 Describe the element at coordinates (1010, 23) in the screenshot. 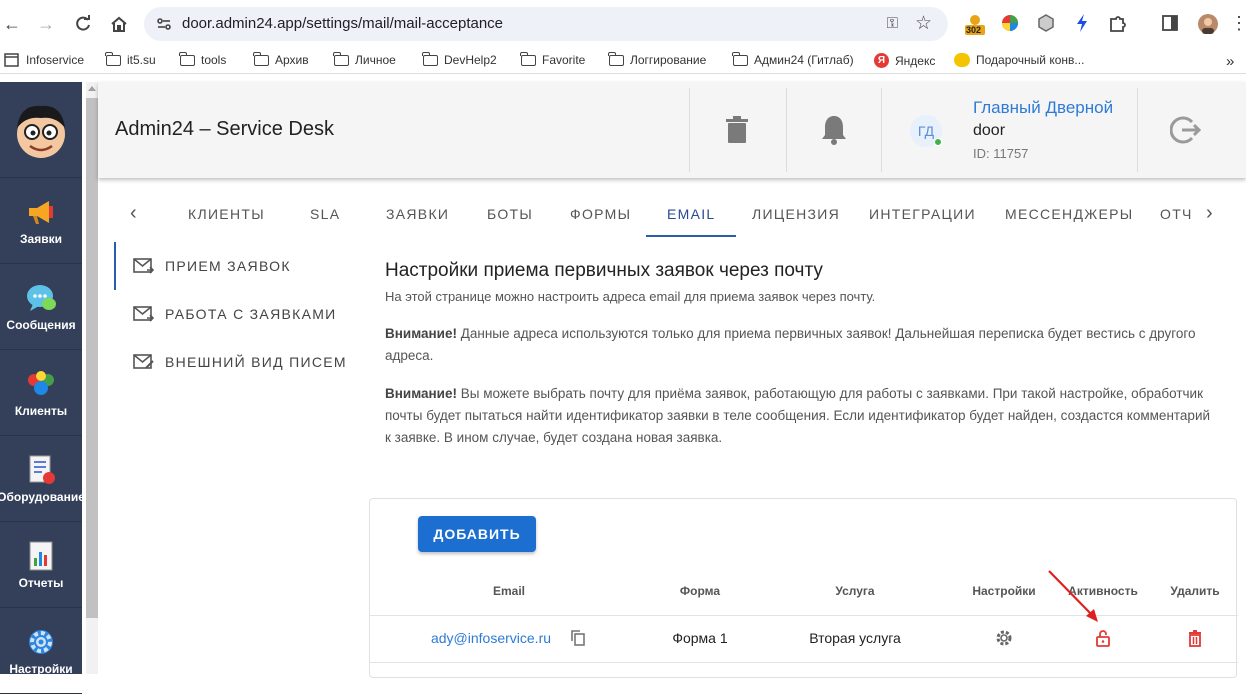

I see `color-wheel-icon` at that location.